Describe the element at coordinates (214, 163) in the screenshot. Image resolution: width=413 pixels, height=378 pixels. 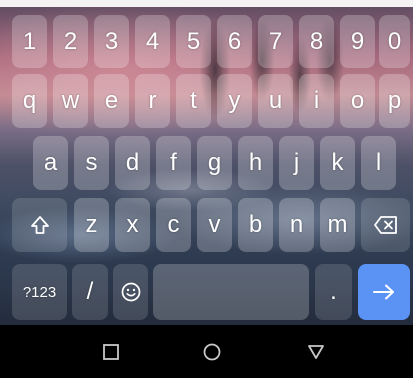
I see `key-g: g` at that location.